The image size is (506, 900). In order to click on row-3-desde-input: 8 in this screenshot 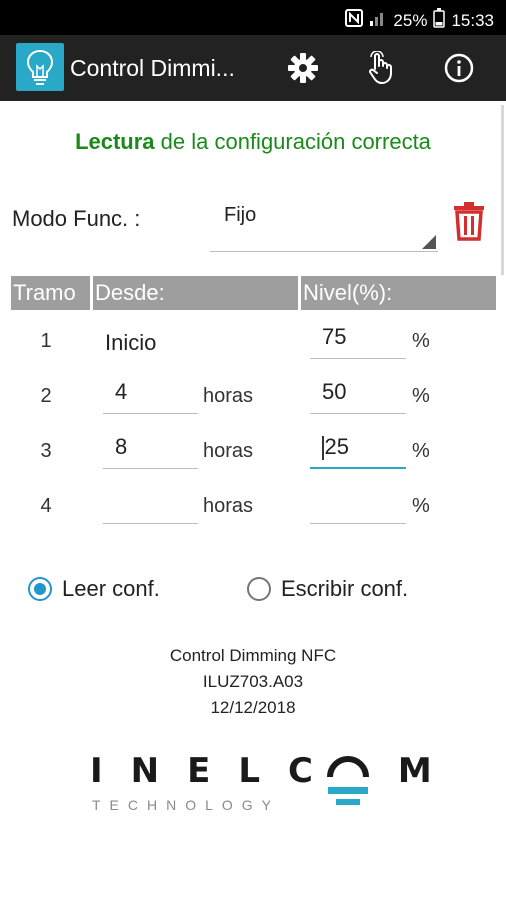, I will do `click(150, 449)`.